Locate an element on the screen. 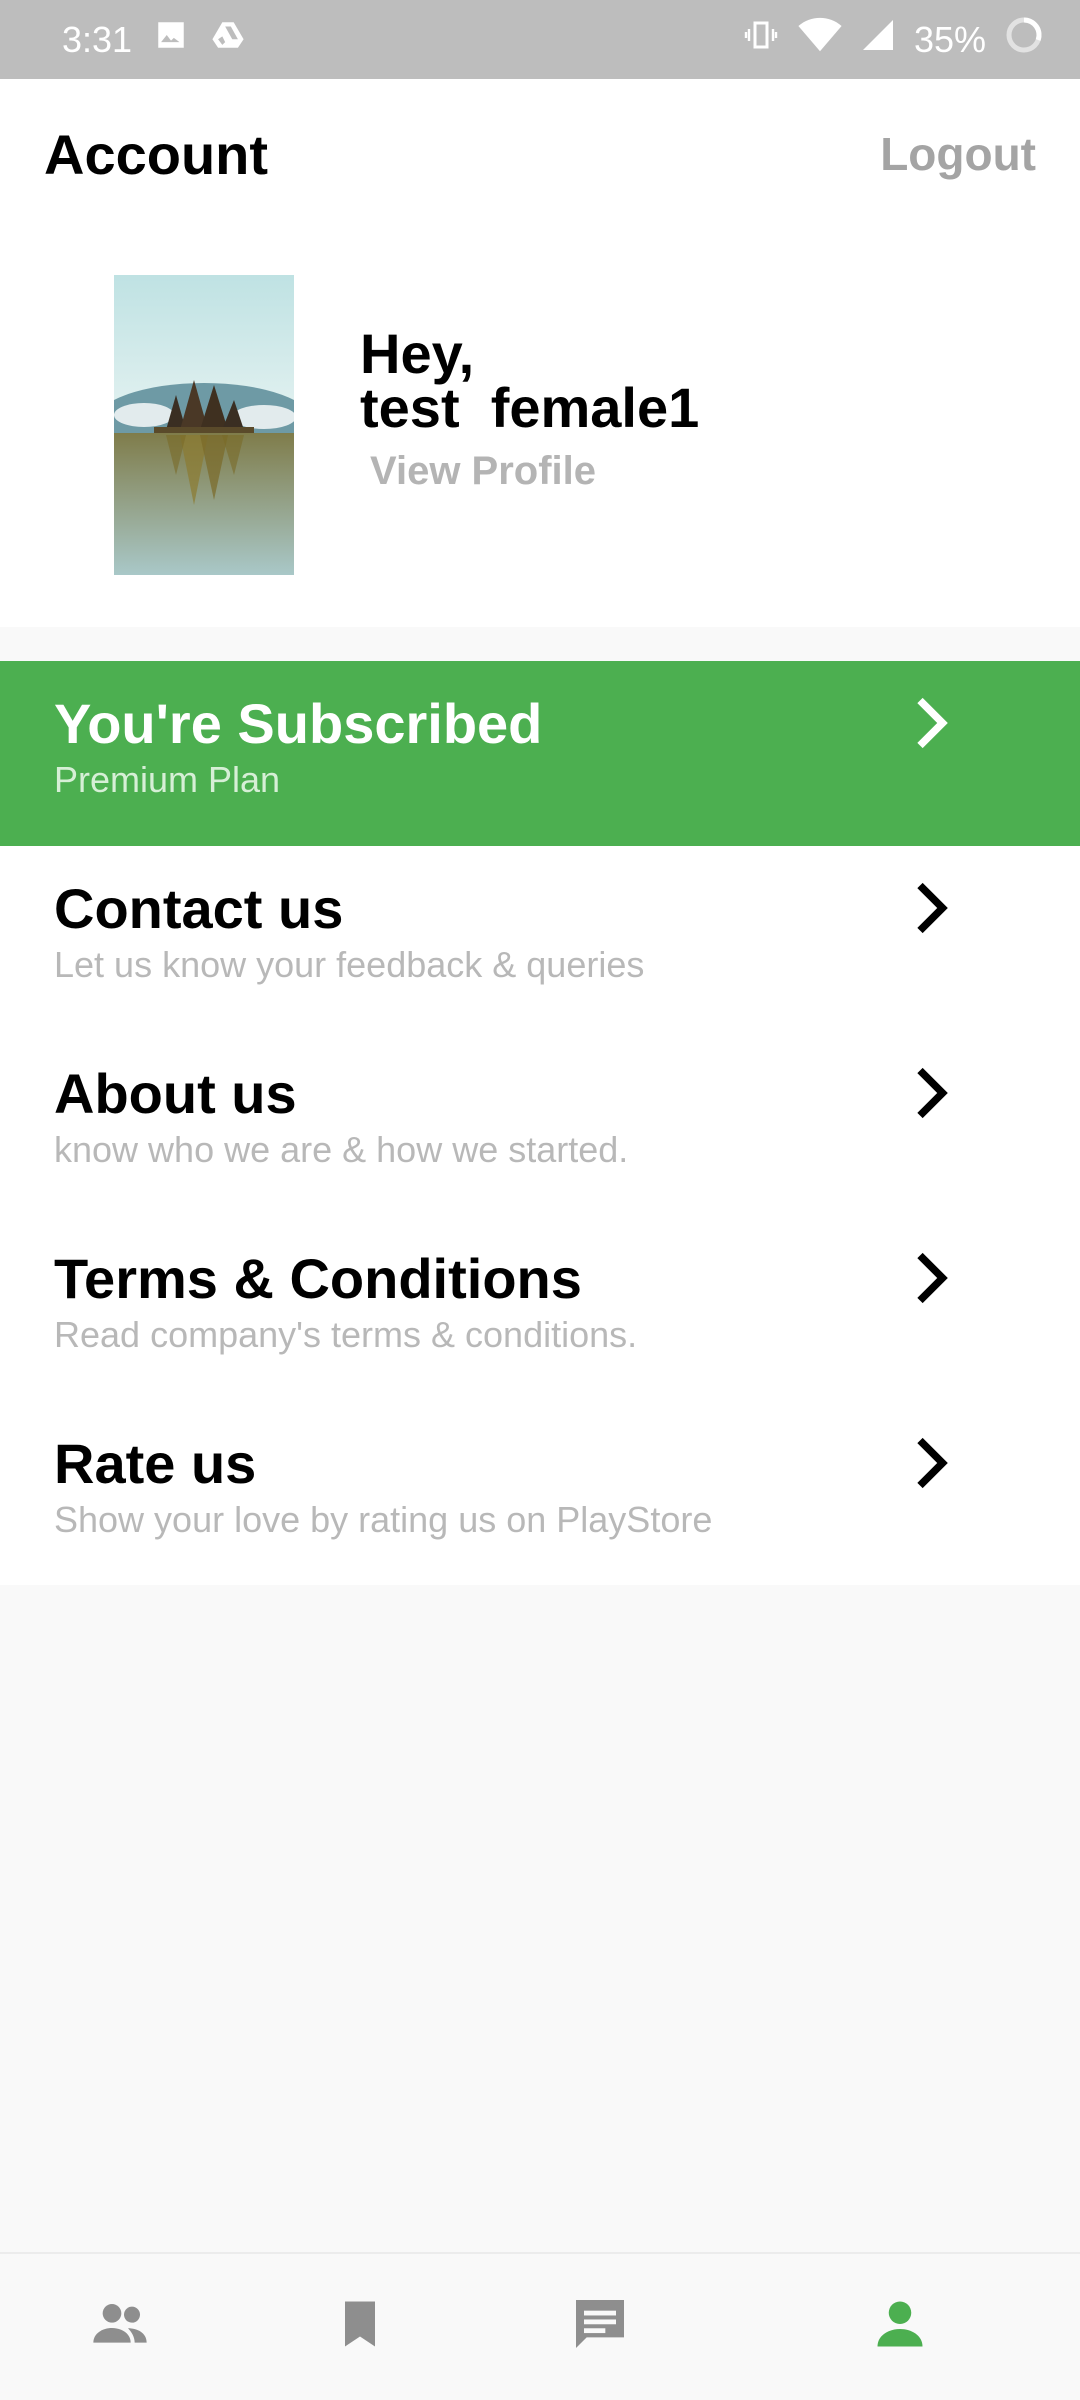 Image resolution: width=1080 pixels, height=2400 pixels. avatar is located at coordinates (204, 425).